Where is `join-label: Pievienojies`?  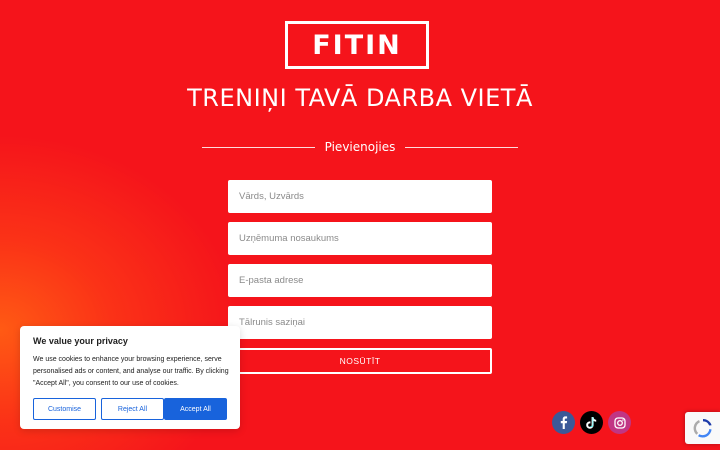 join-label: Pievienojies is located at coordinates (360, 147).